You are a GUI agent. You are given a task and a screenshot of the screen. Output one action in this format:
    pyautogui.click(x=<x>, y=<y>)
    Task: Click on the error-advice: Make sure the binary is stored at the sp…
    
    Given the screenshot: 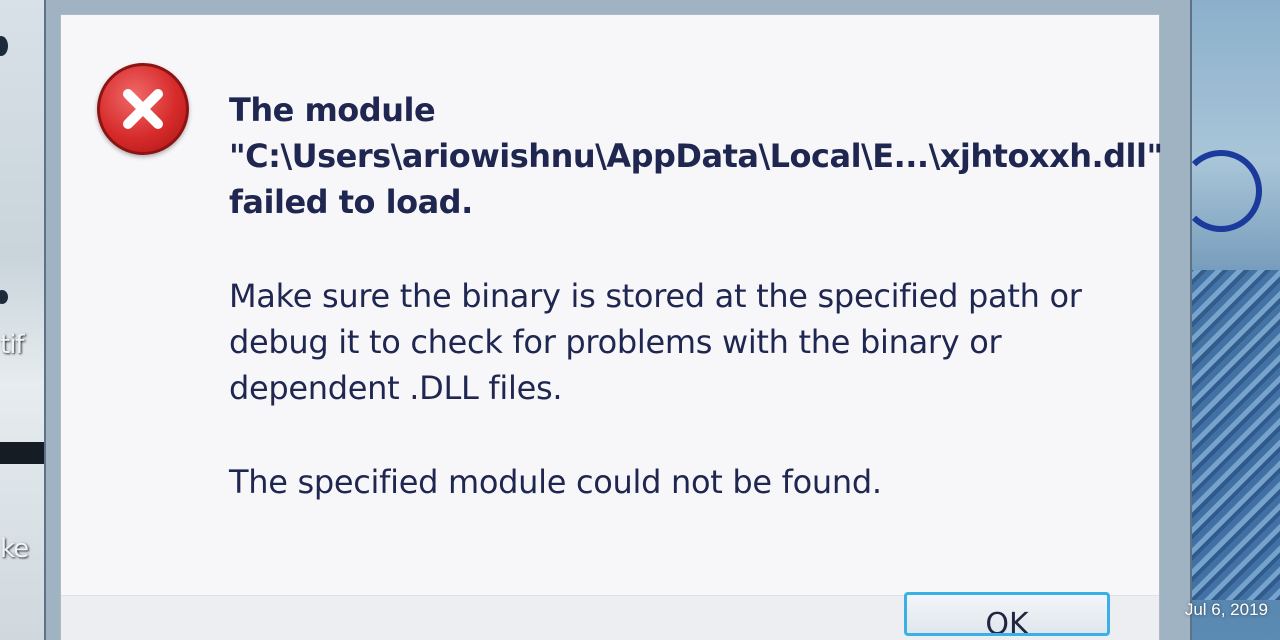 What is the action you would take?
    pyautogui.click(x=655, y=342)
    